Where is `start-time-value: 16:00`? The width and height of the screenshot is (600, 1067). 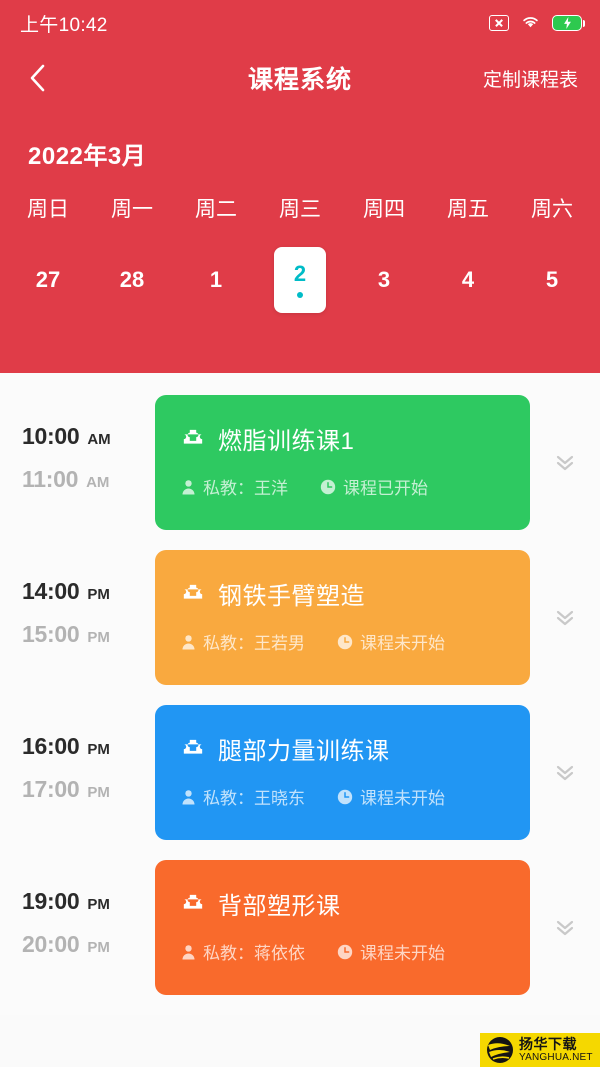 start-time-value: 16:00 is located at coordinates (51, 746).